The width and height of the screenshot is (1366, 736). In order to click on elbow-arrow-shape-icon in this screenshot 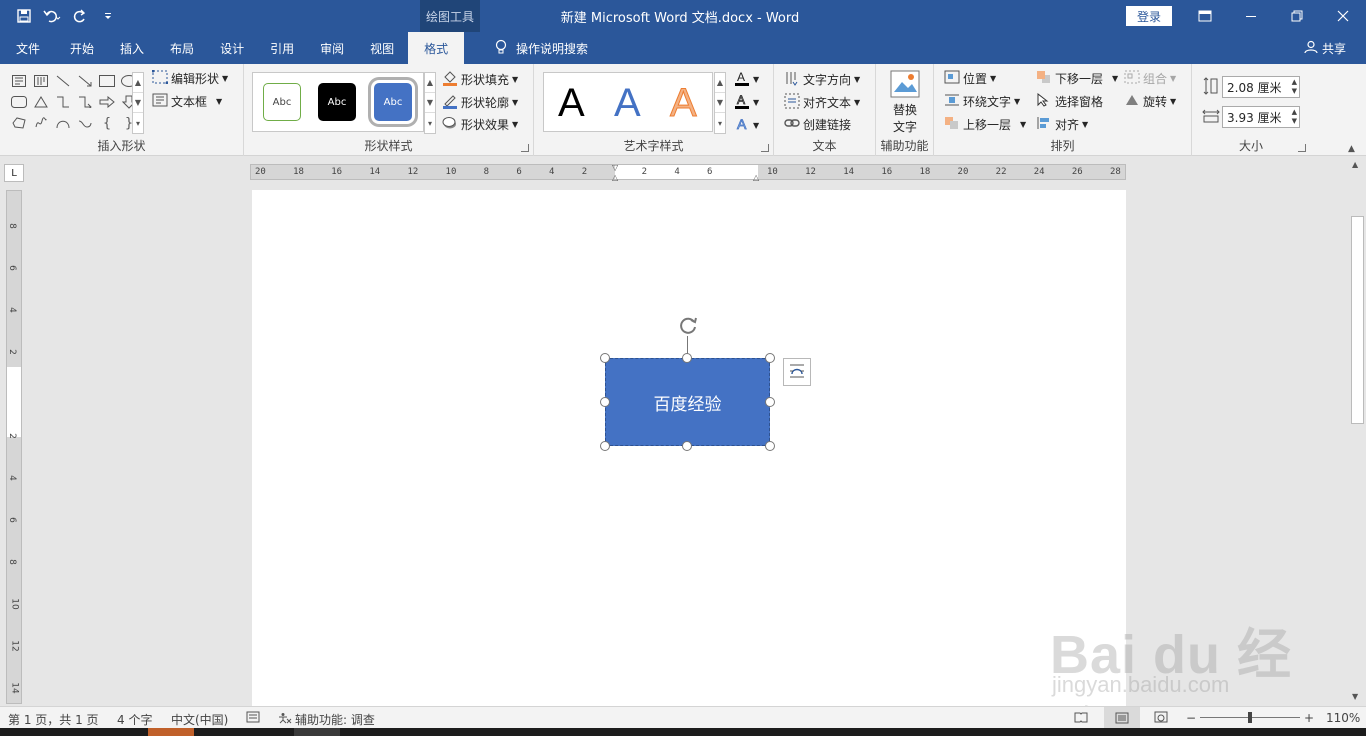, I will do `click(85, 102)`.